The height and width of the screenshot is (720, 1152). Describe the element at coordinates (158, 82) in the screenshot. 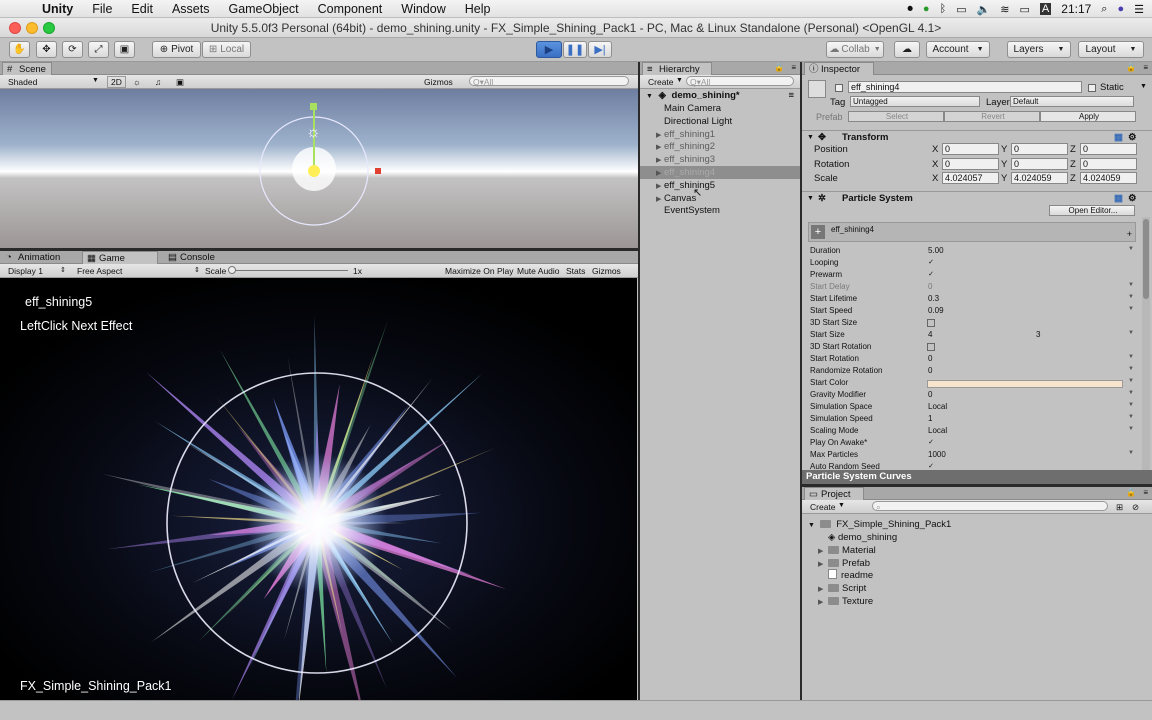

I see `audio-toggle-icon: ♫` at that location.